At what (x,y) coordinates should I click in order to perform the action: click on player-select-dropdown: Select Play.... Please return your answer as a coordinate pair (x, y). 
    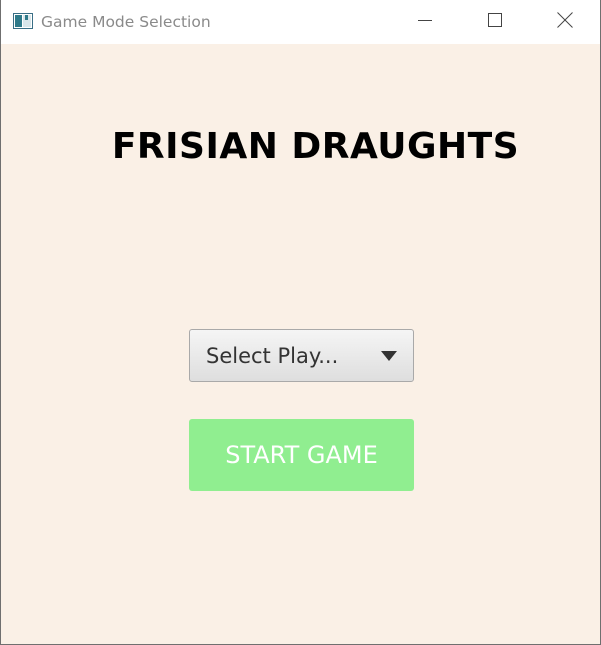
    Looking at the image, I should click on (301, 355).